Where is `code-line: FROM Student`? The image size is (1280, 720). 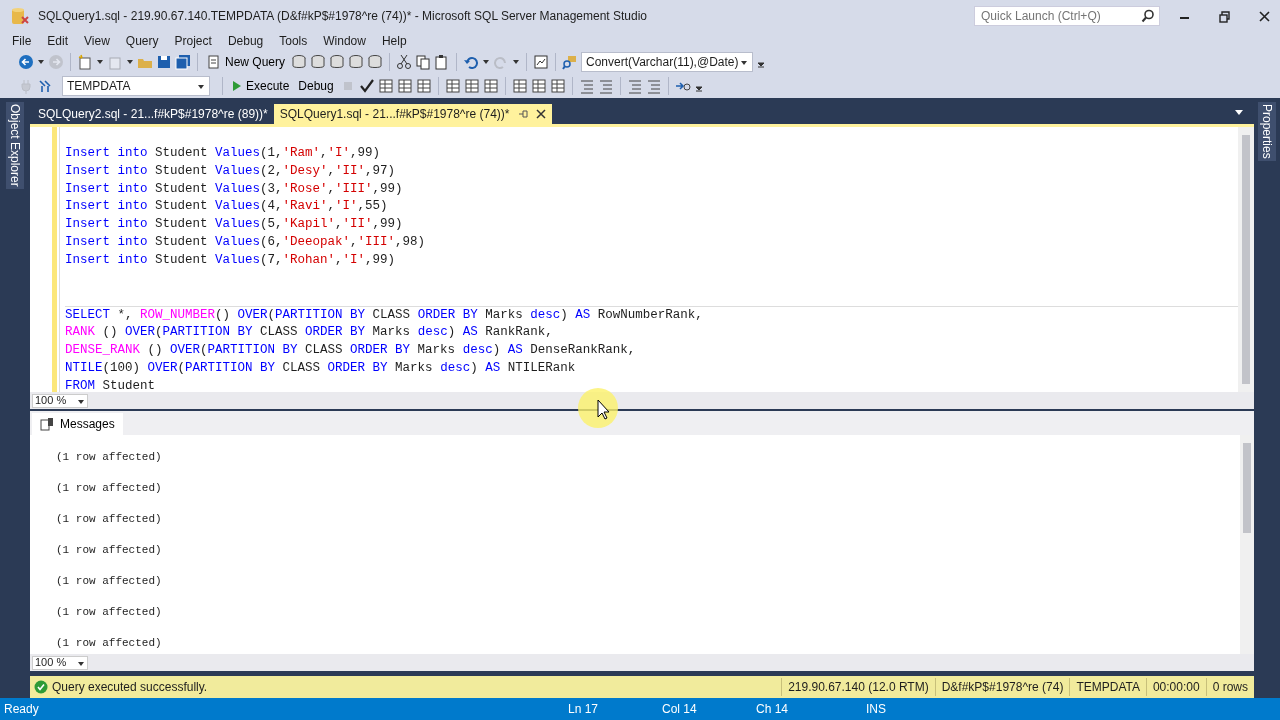 code-line: FROM Student is located at coordinates (111, 386).